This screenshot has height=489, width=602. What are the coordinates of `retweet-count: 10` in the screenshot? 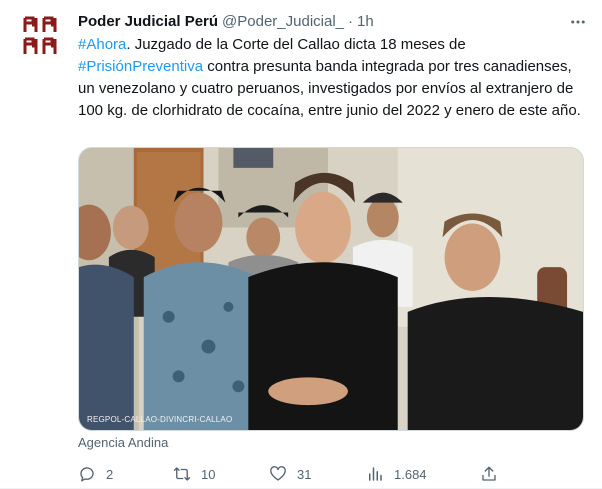 It's located at (208, 474).